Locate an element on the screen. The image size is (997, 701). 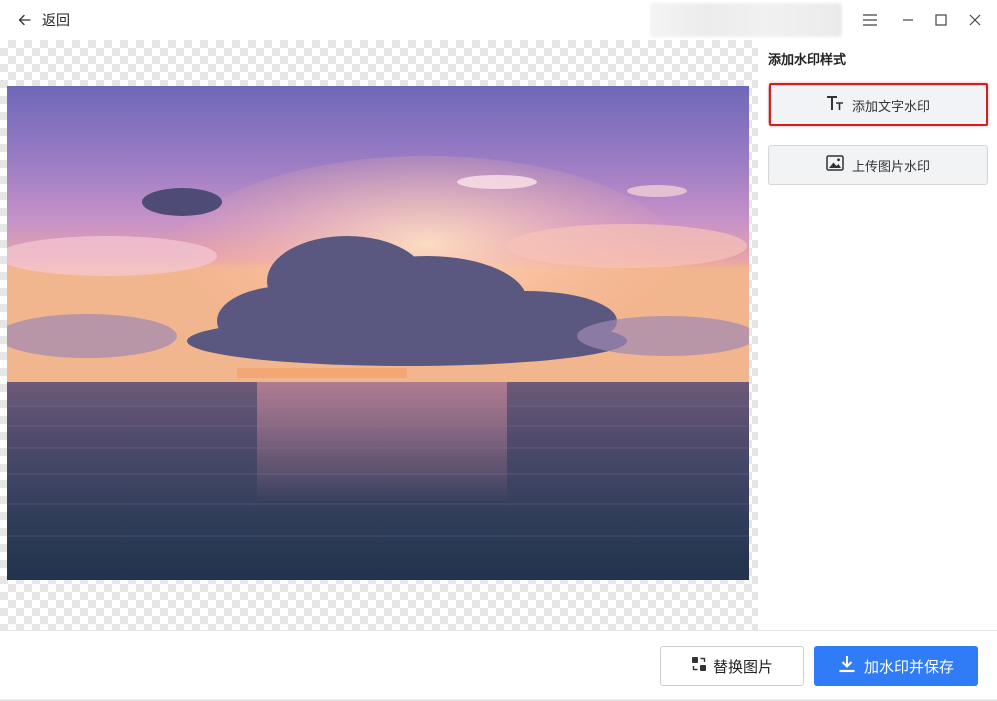
maximize-button is located at coordinates (941, 20).